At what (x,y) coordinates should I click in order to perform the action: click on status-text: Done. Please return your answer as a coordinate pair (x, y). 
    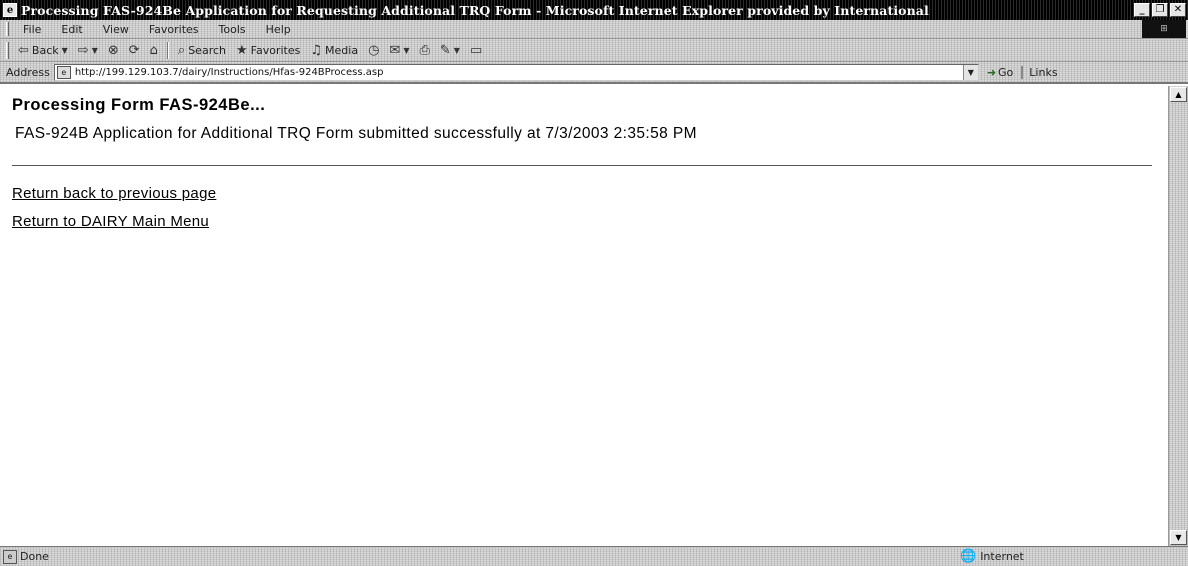
    Looking at the image, I should click on (34, 556).